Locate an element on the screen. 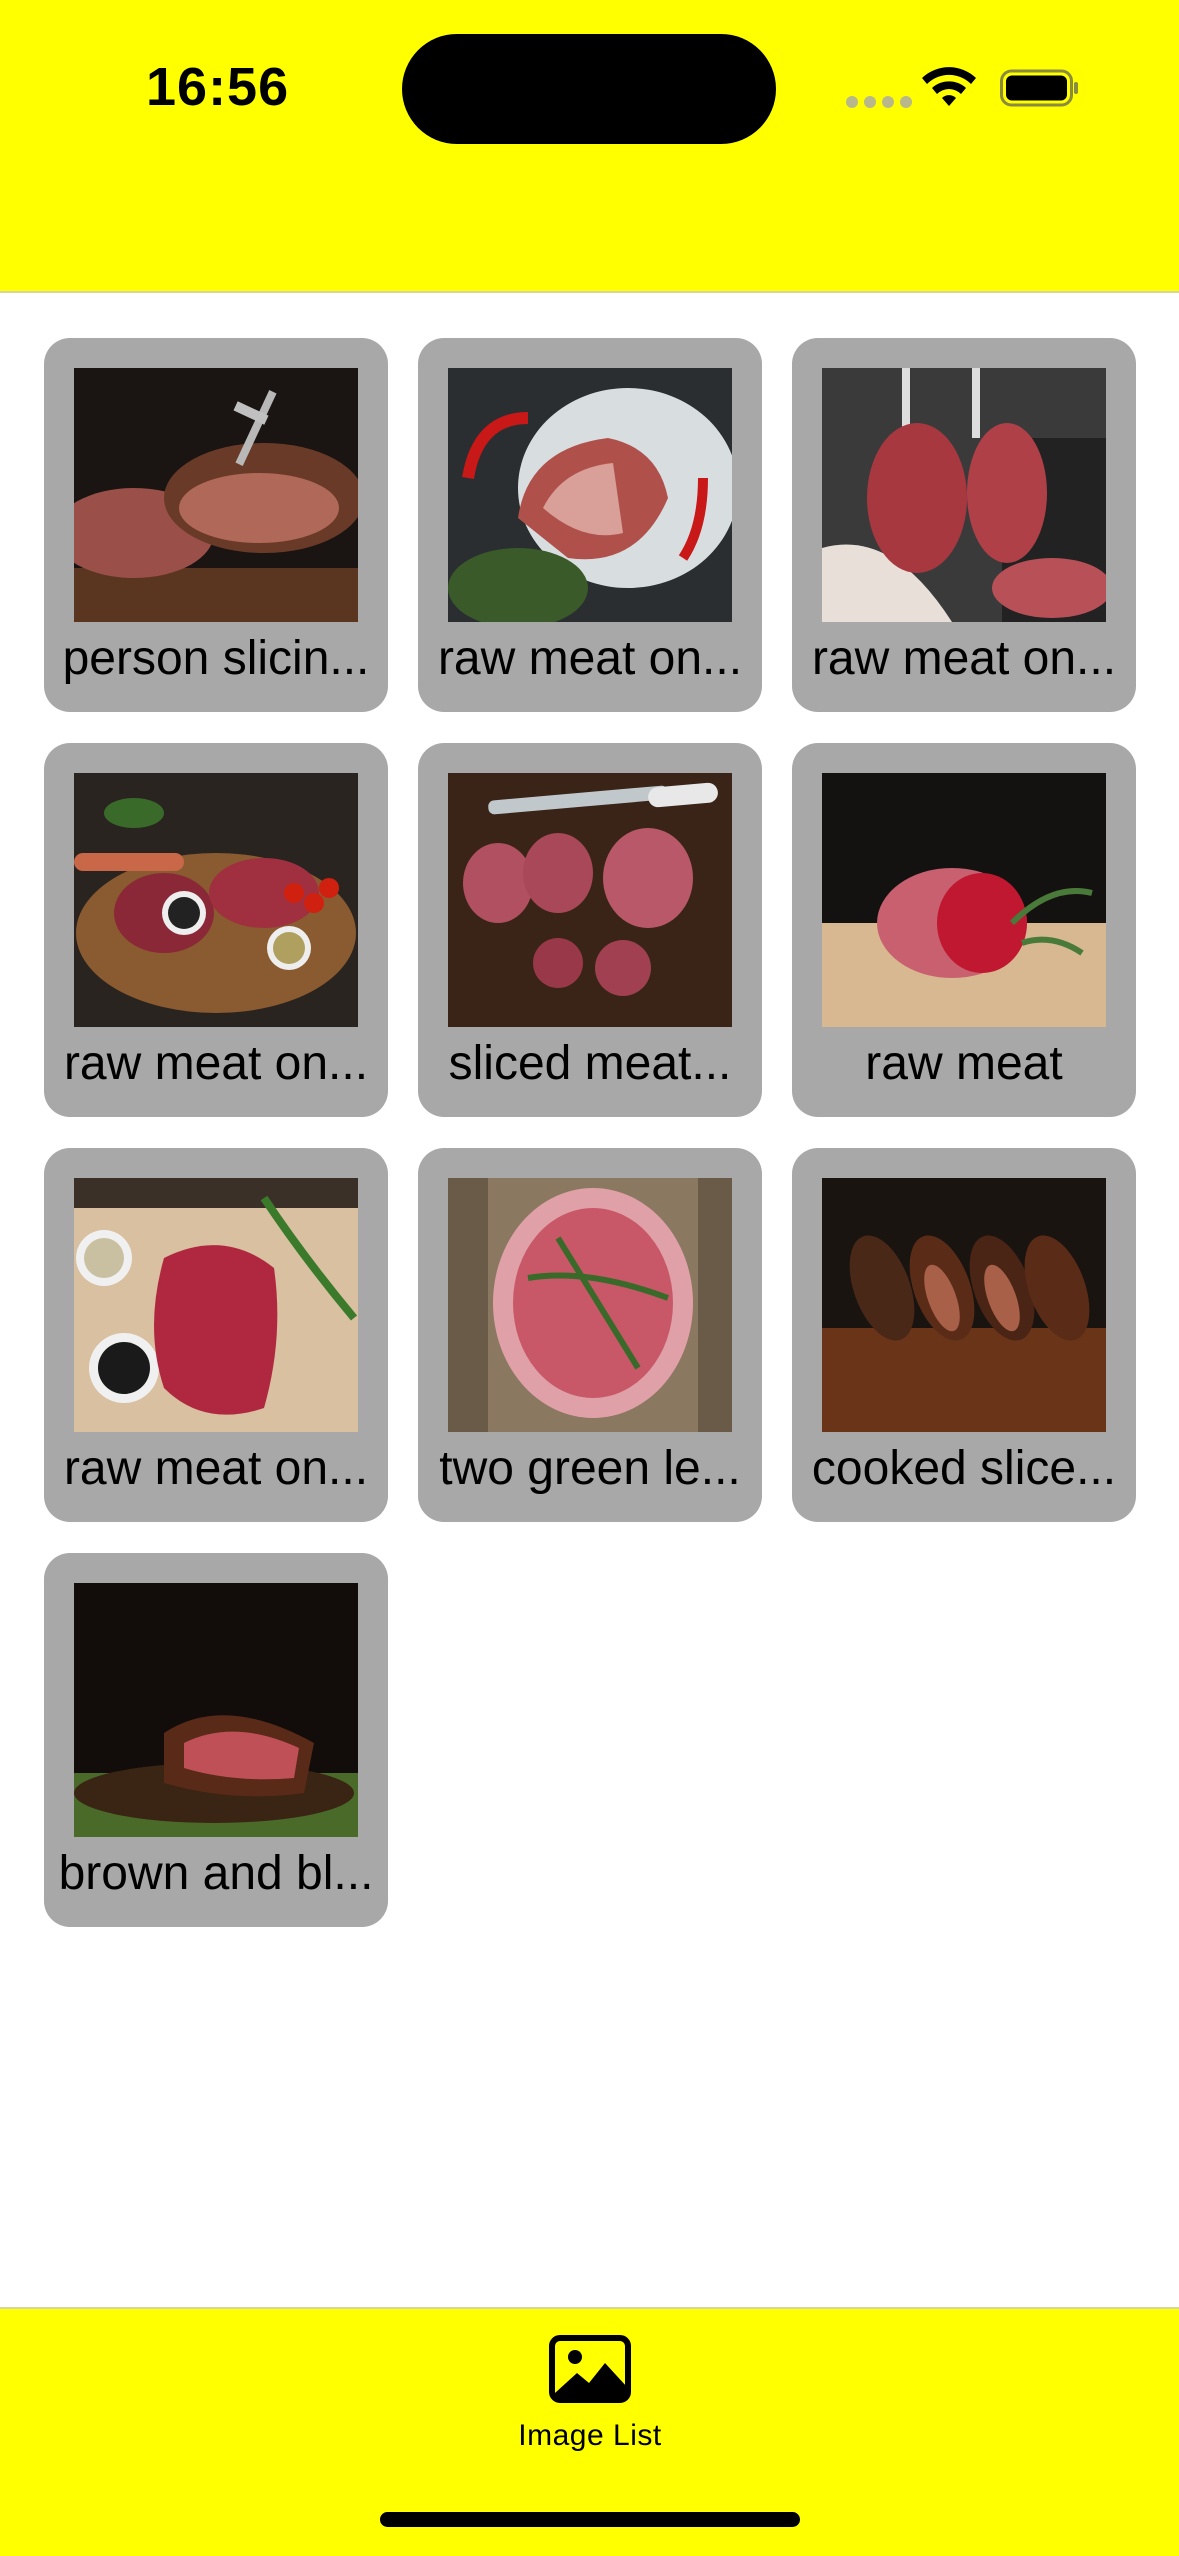 Image resolution: width=1179 pixels, height=2556 pixels. signal-dots-icon is located at coordinates (879, 102).